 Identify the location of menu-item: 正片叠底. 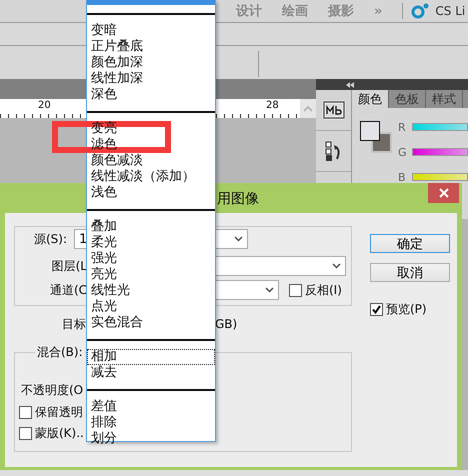
(151, 47).